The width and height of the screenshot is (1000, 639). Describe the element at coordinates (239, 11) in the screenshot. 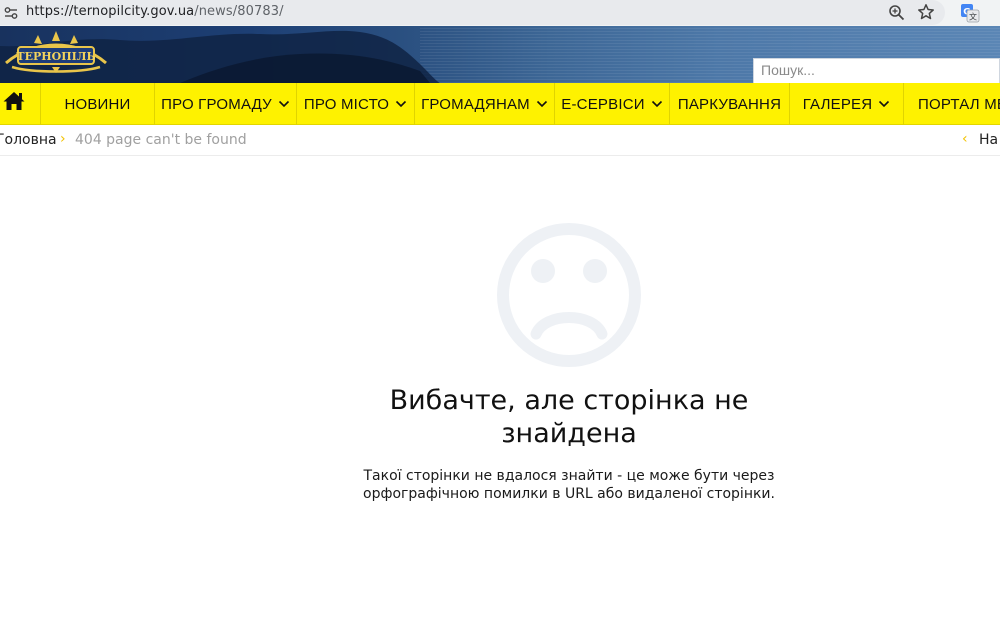

I see `url-path: /news/80783/` at that location.